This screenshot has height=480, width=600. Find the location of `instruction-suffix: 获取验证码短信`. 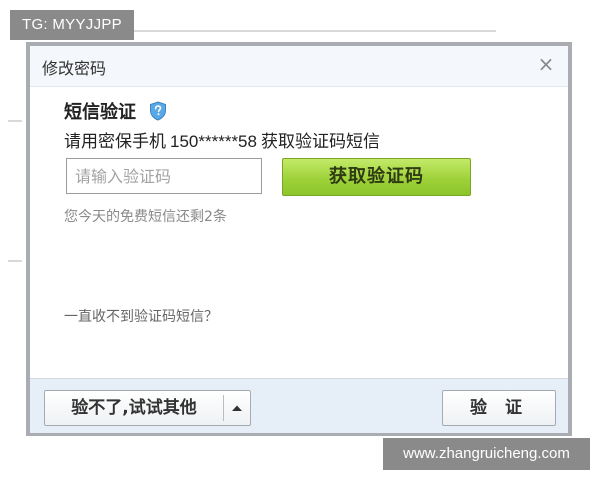

instruction-suffix: 获取验证码短信 is located at coordinates (320, 142).